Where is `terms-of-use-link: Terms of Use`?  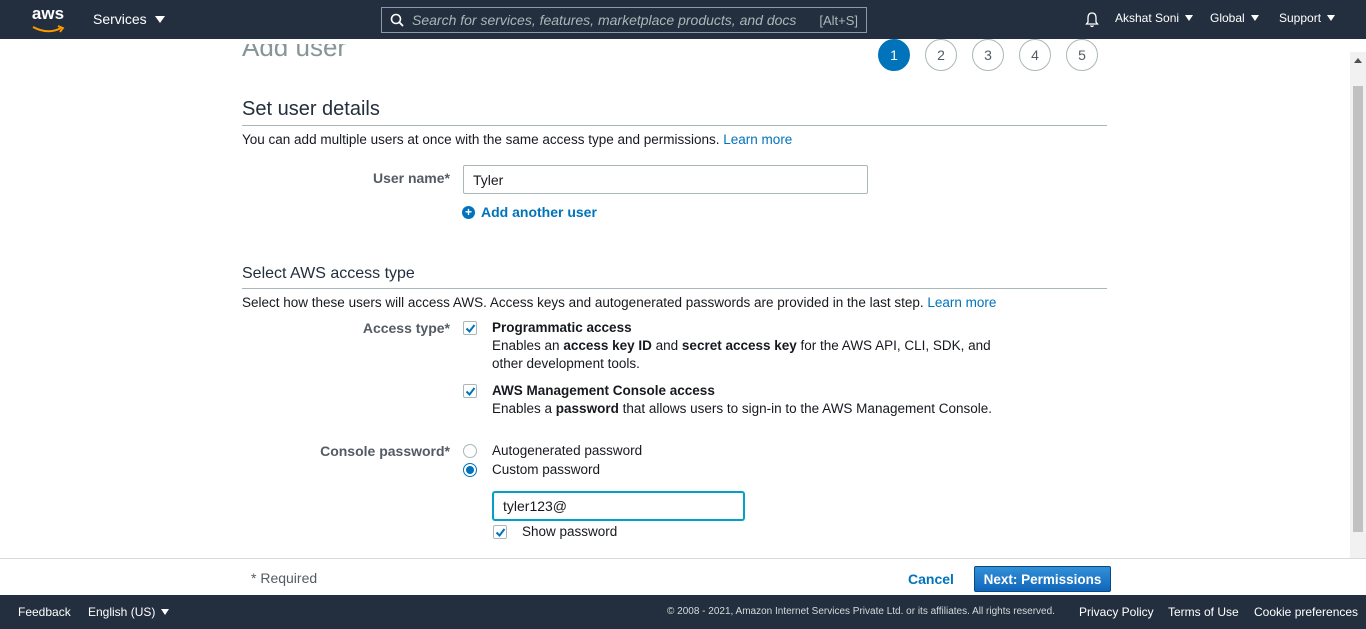 terms-of-use-link: Terms of Use is located at coordinates (1203, 612).